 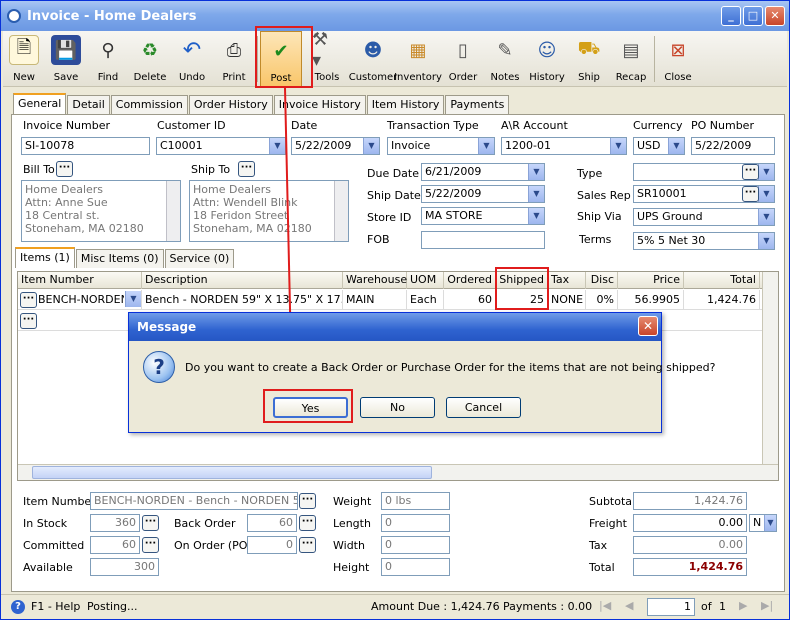 What do you see at coordinates (40, 103) in the screenshot?
I see `tab-general: General` at bounding box center [40, 103].